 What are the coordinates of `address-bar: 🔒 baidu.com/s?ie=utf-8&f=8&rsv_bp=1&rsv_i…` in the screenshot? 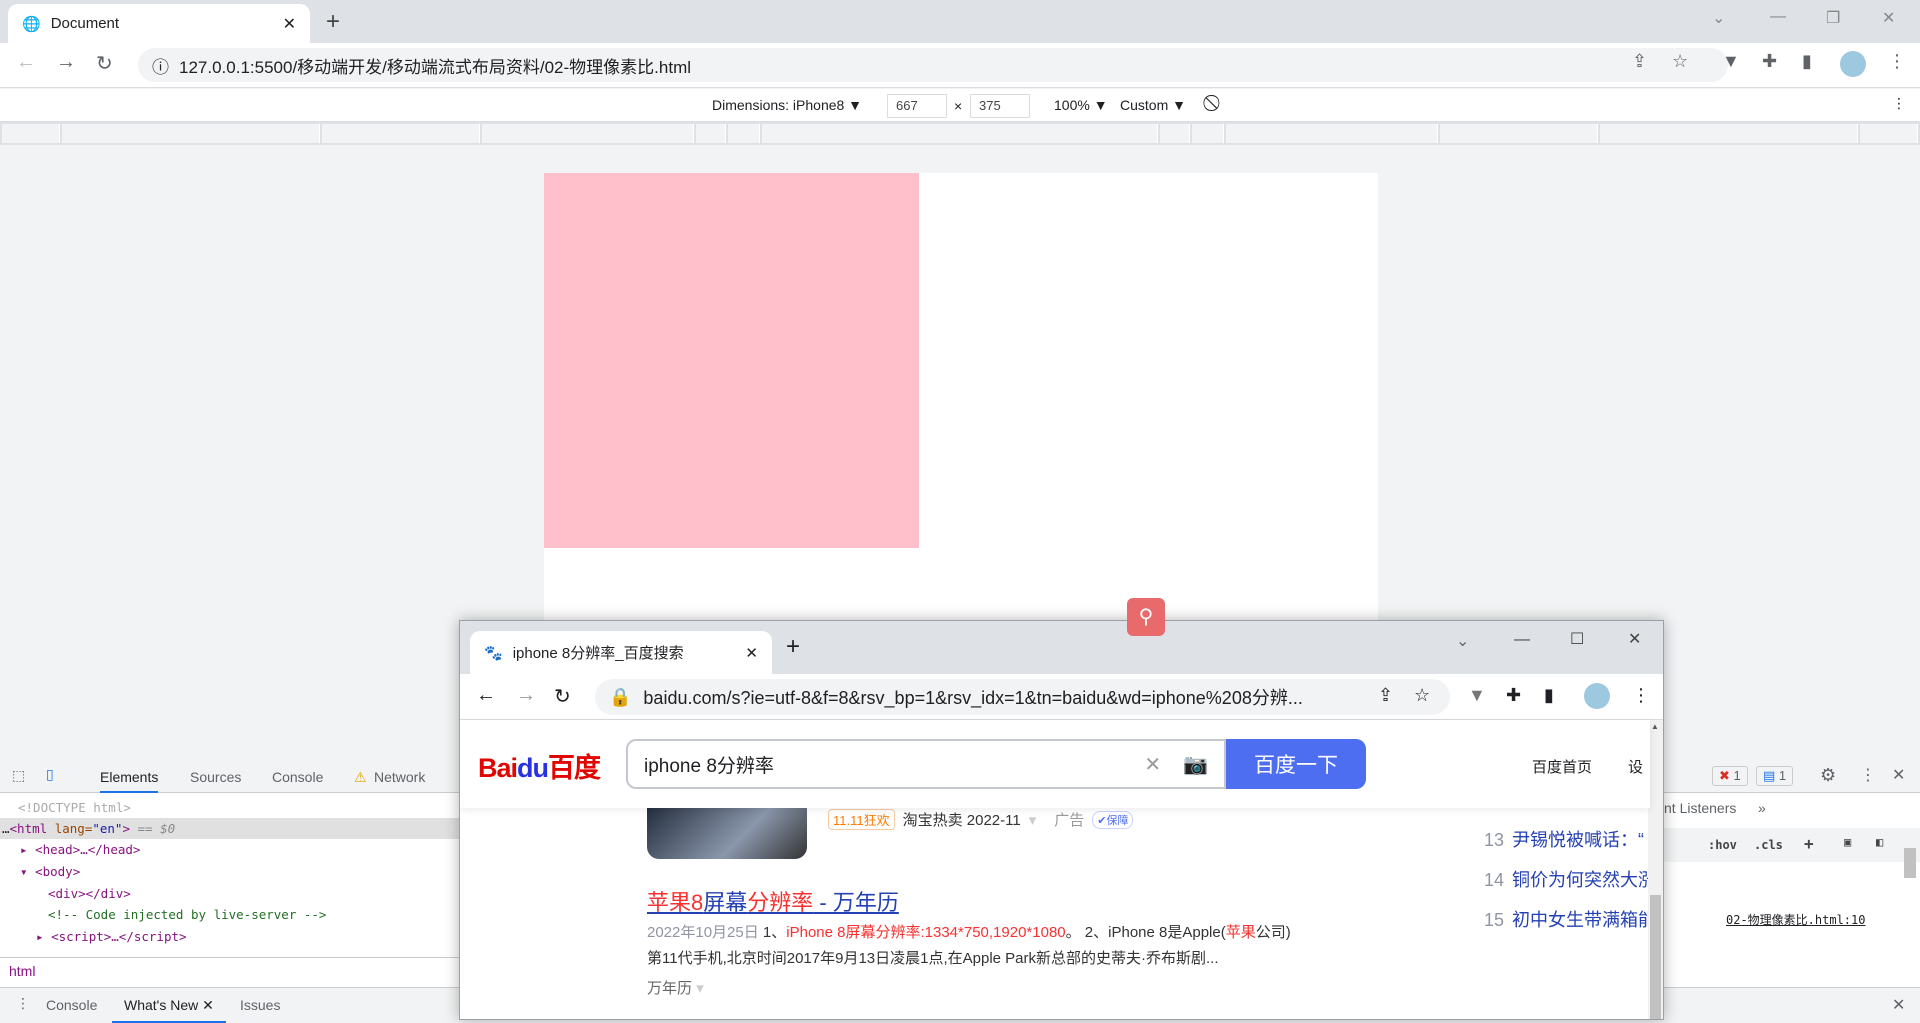 It's located at (1022, 697).